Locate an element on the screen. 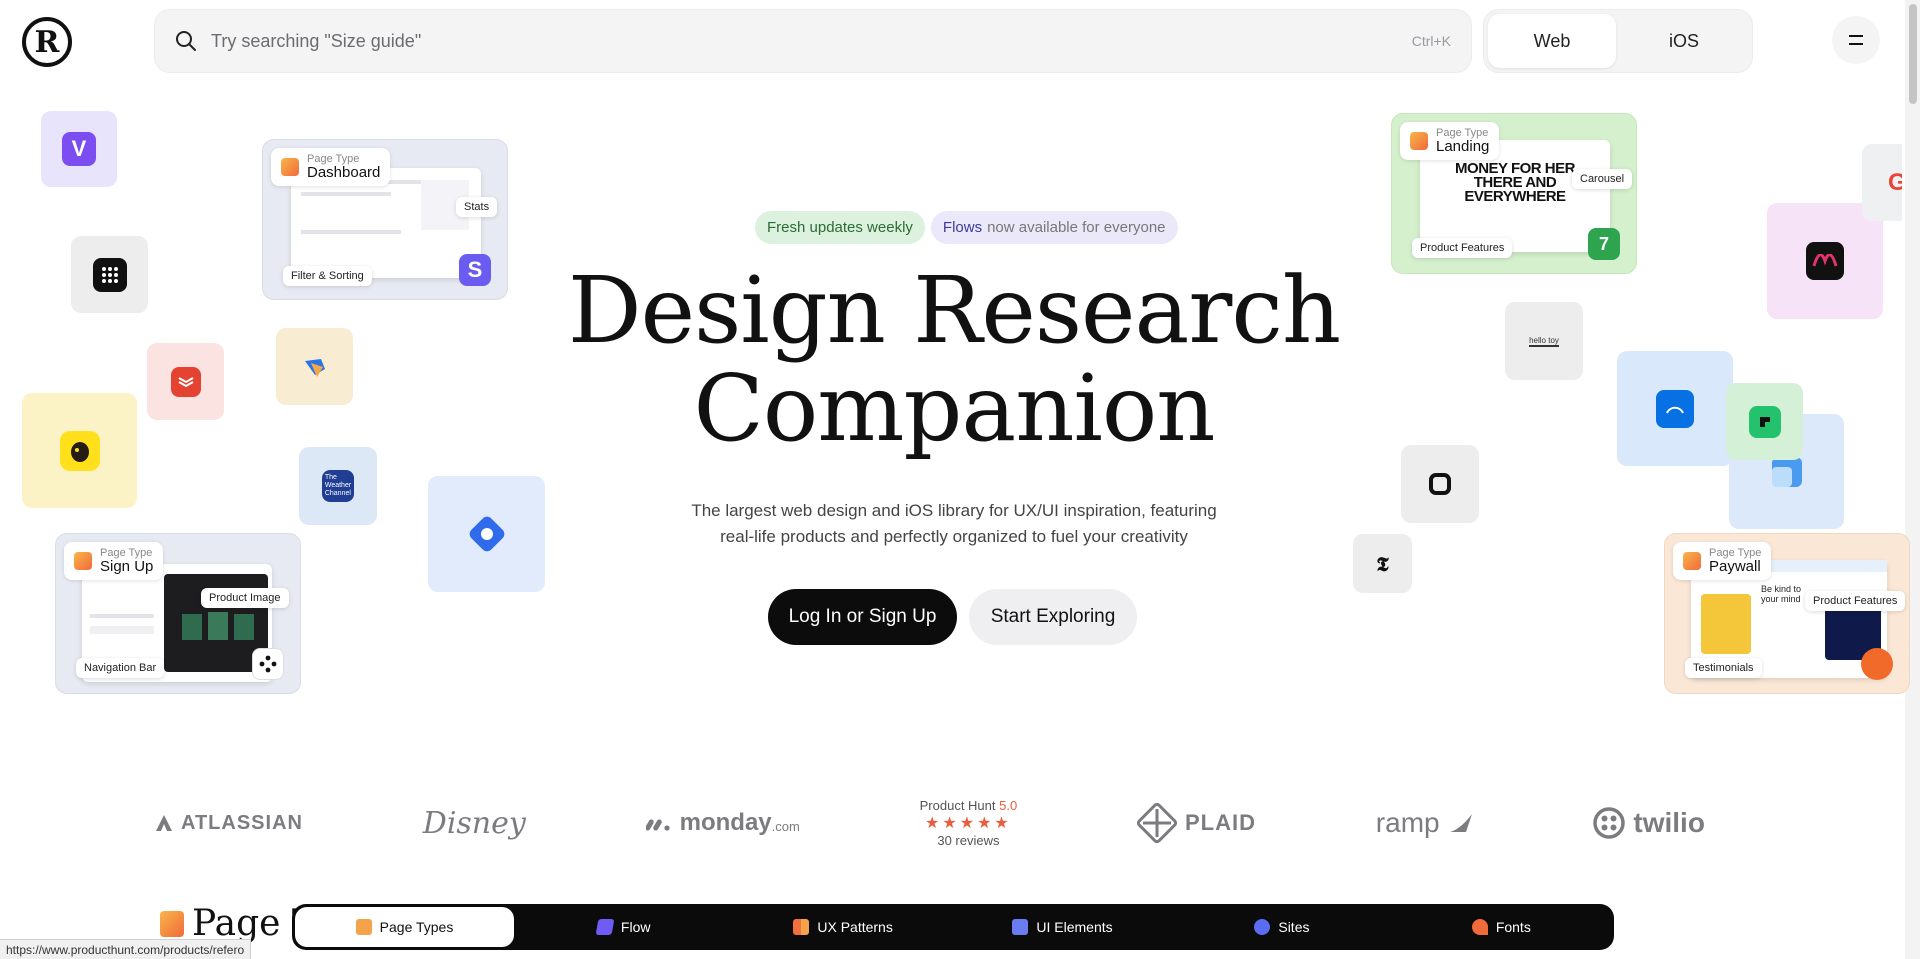 The height and width of the screenshot is (959, 1920). atlassian-text: ATLASSIAN is located at coordinates (242, 822).